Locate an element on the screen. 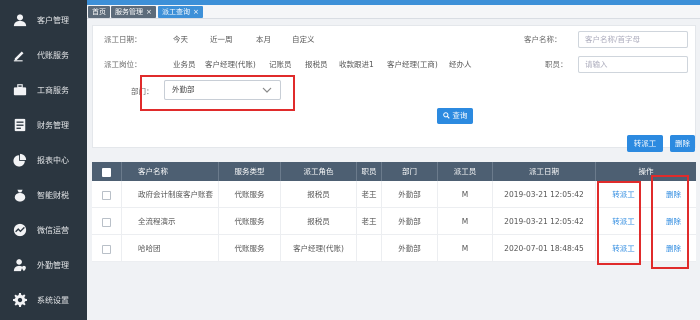 This screenshot has width=700, height=320. header-date: 派工日期 is located at coordinates (544, 171).